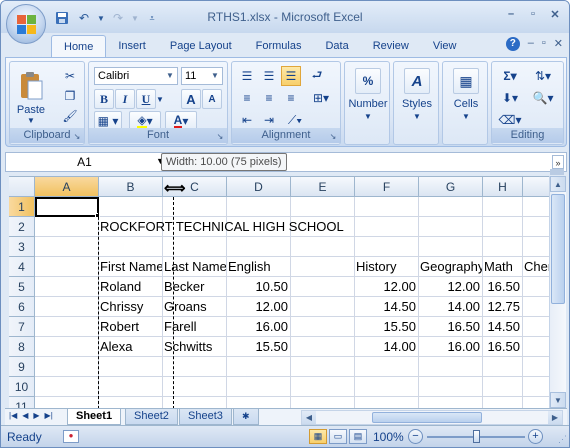 The height and width of the screenshot is (448, 570). Describe the element at coordinates (543, 98) in the screenshot. I see `find-select-icon: 🔍▾` at that location.